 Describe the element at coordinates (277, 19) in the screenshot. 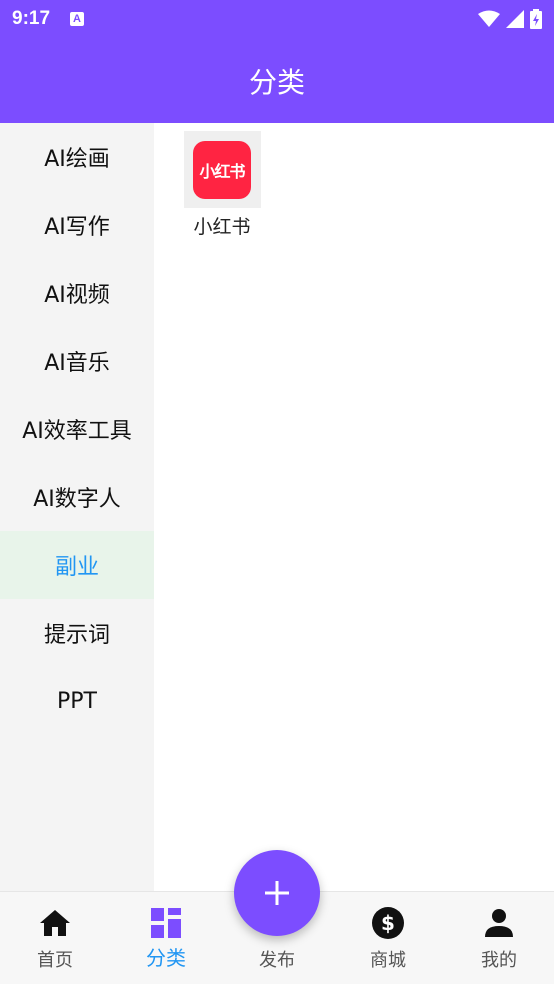

I see `status-bar: 9:17 A` at that location.